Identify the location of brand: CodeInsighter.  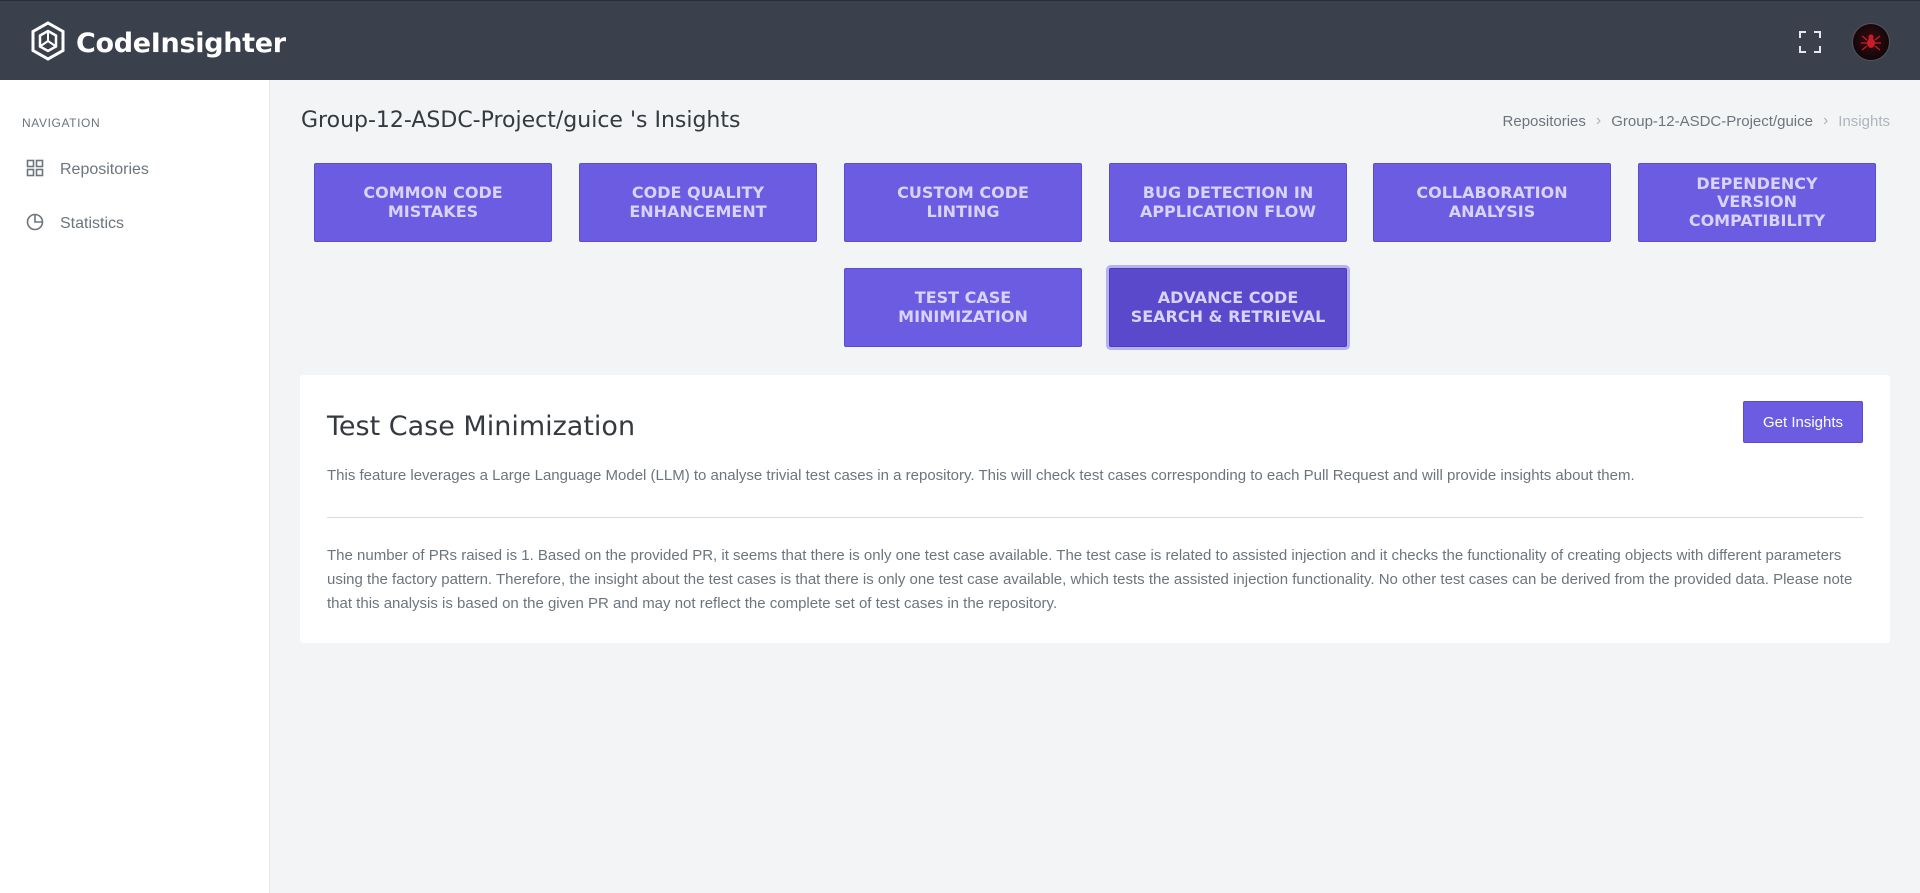
(158, 43).